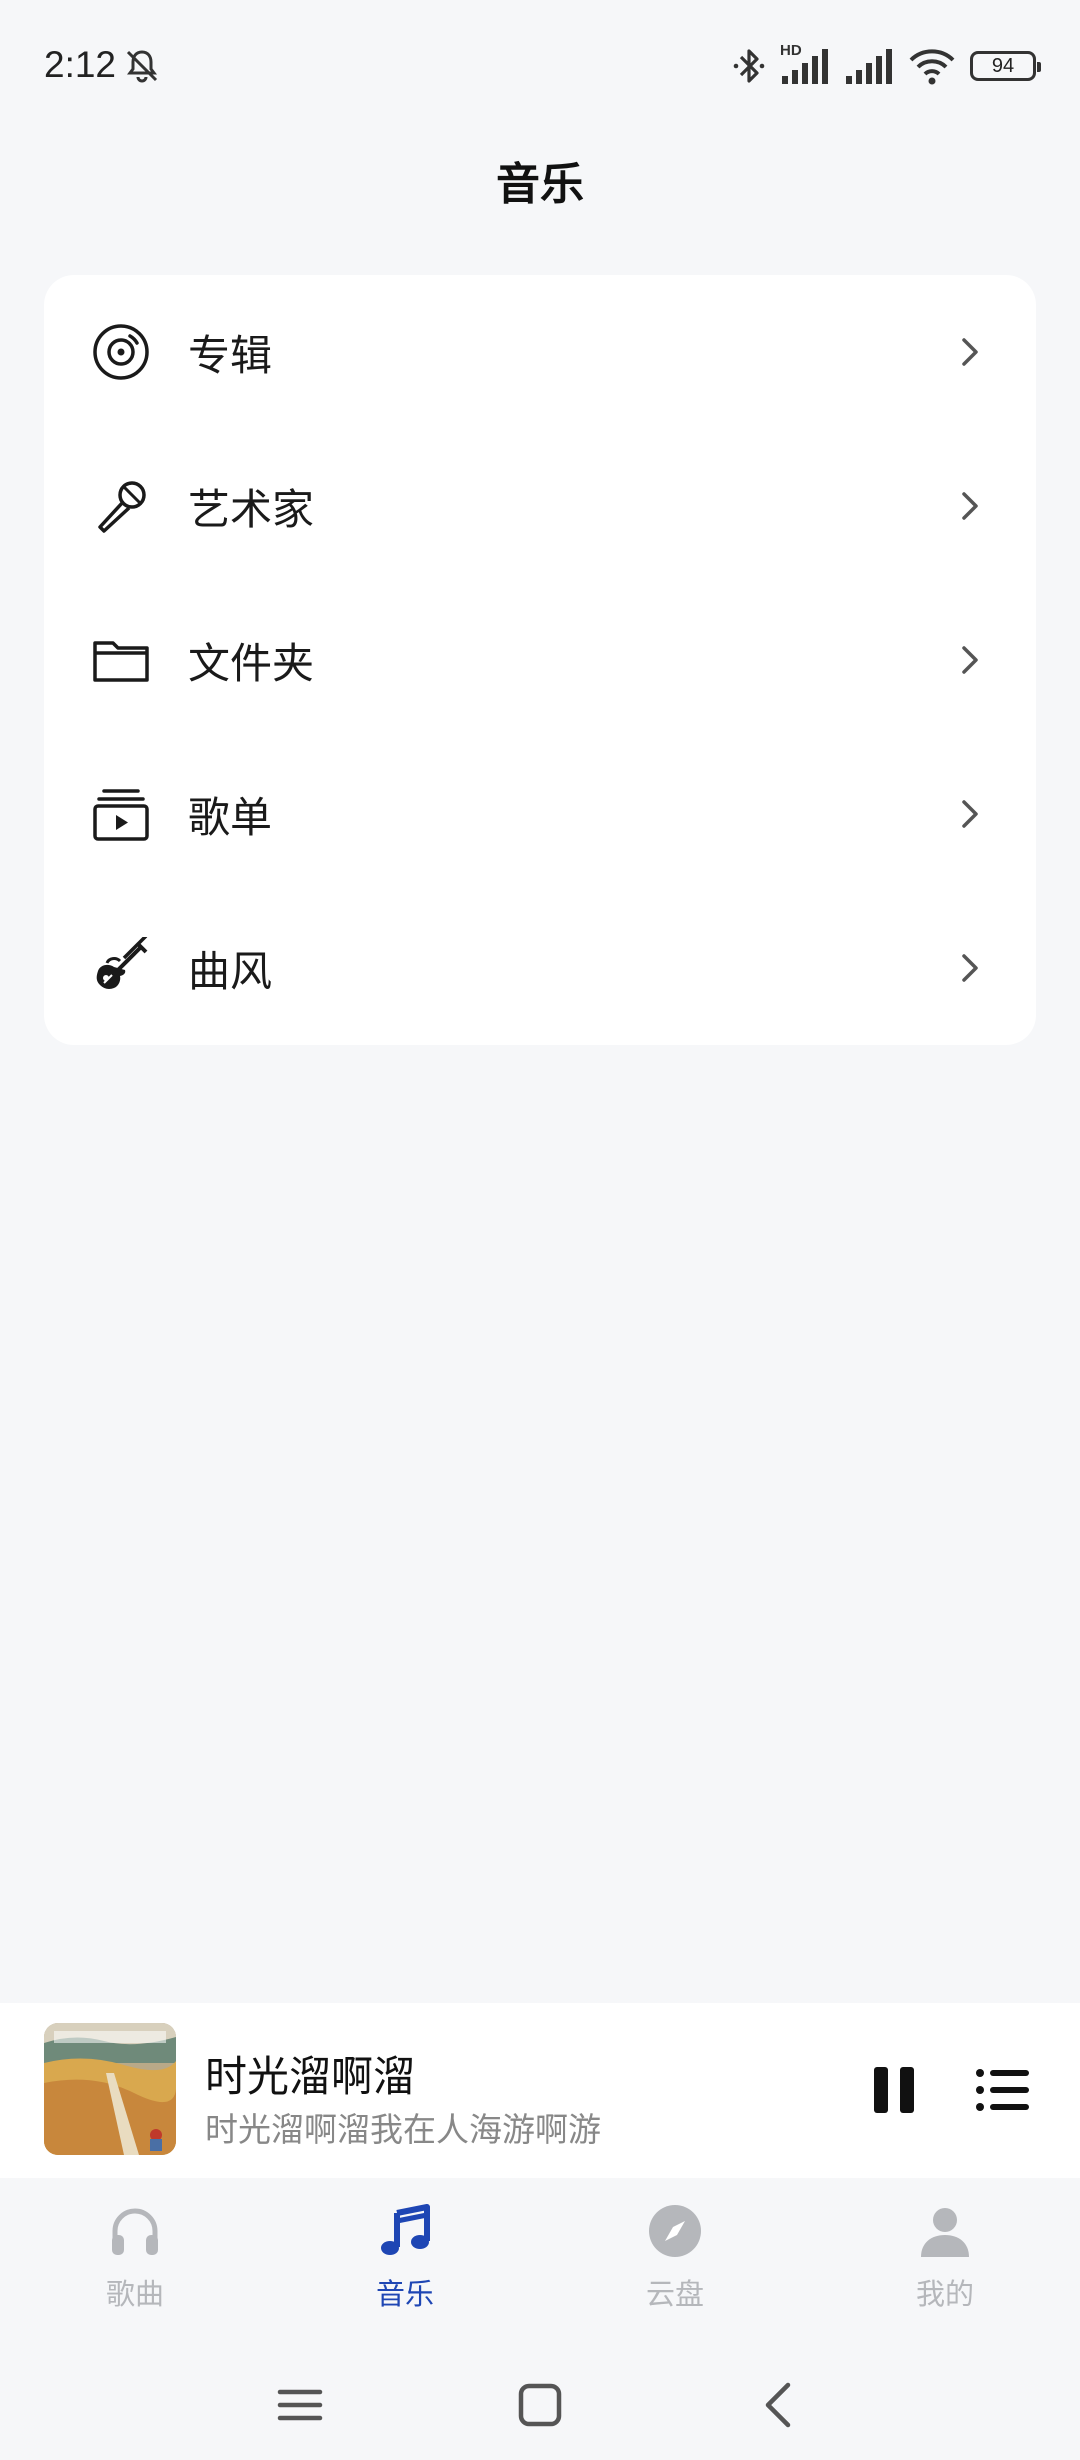  Describe the element at coordinates (251, 509) in the screenshot. I see `menu-item-label: 艺术家` at that location.